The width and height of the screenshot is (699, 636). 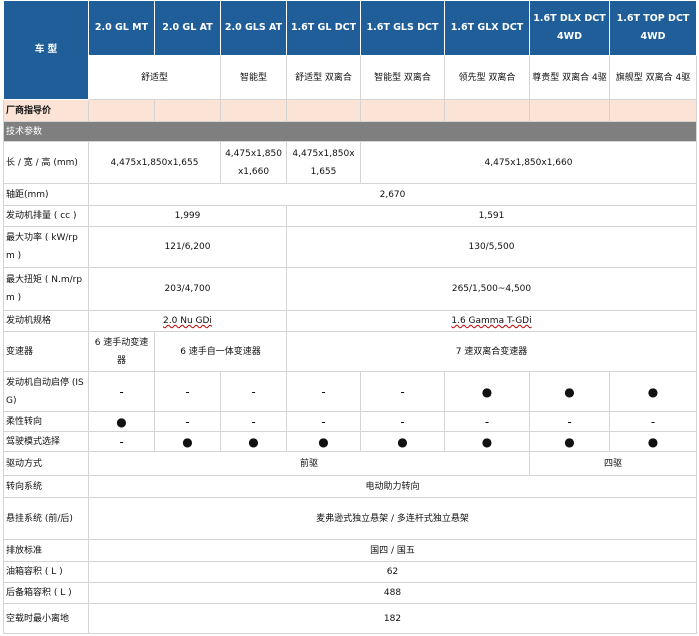 What do you see at coordinates (46, 110) in the screenshot?
I see `price-label: 厂商指导价` at bounding box center [46, 110].